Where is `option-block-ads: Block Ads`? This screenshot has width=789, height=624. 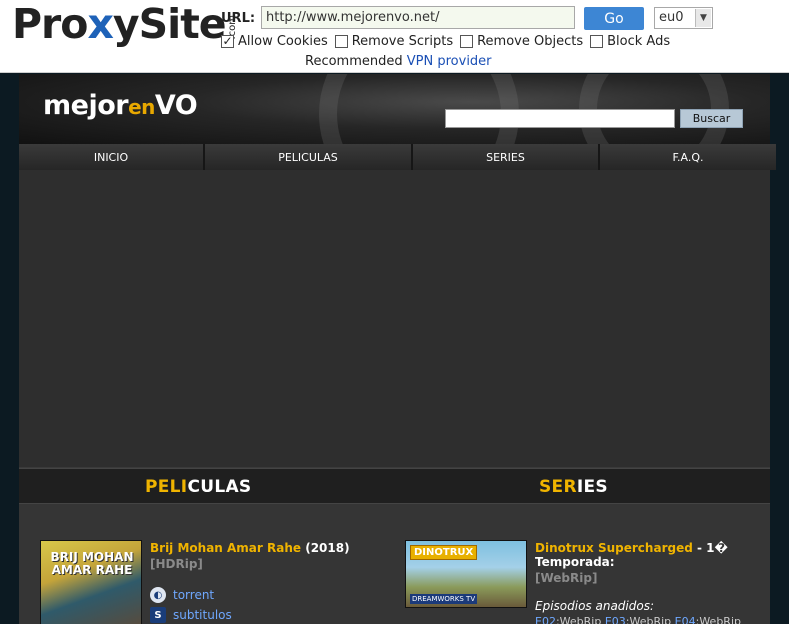
option-block-ads: Block Ads is located at coordinates (630, 41).